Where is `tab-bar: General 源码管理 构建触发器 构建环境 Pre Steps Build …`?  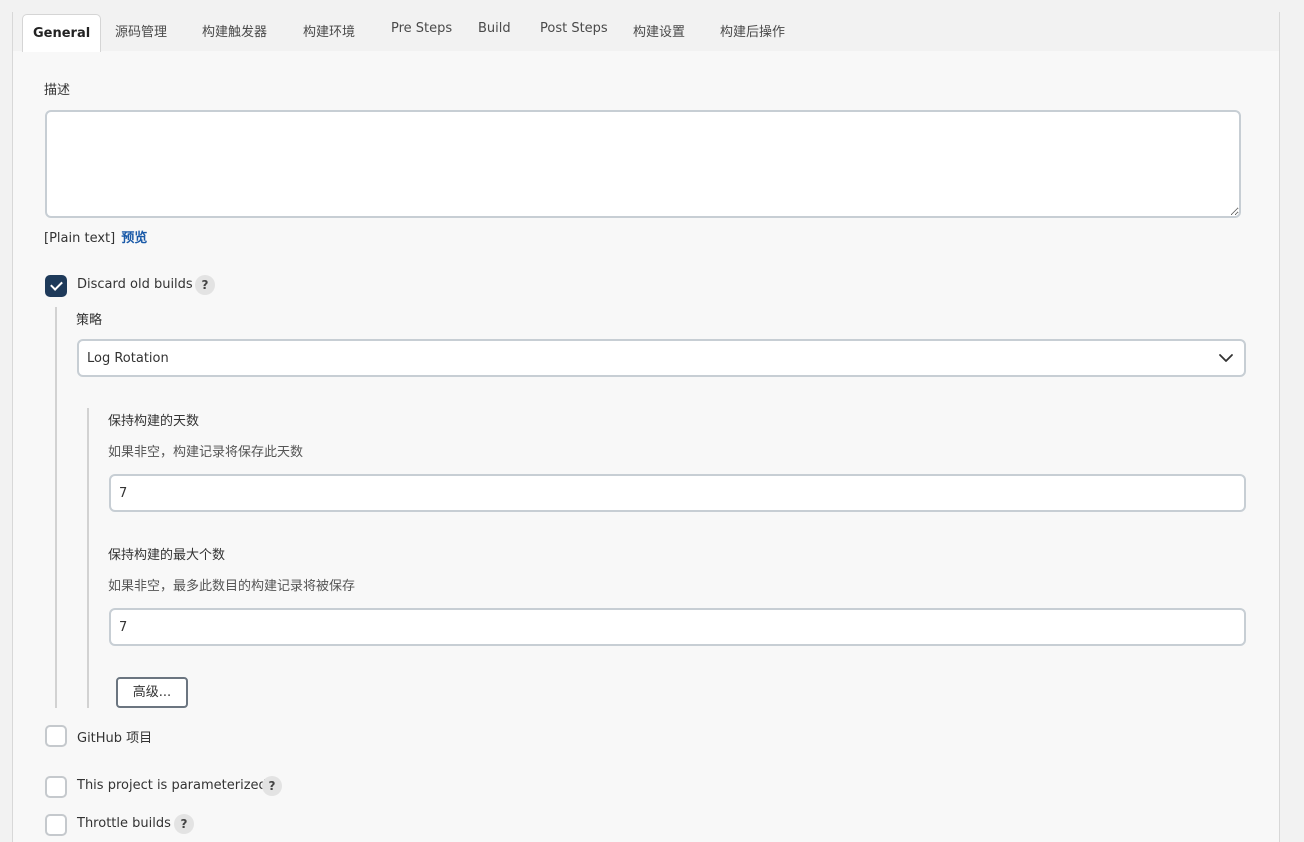
tab-bar: General 源码管理 构建触发器 构建环境 Pre Steps Build … is located at coordinates (646, 32).